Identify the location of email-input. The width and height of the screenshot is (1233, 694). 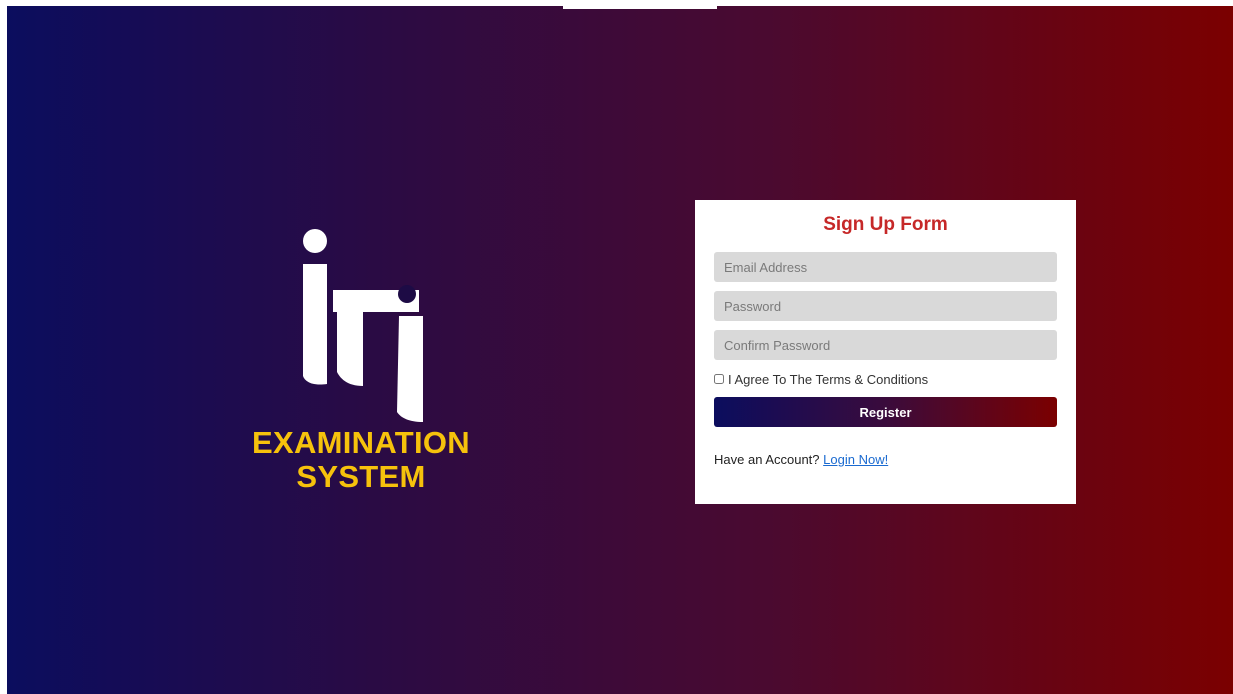
(885, 267).